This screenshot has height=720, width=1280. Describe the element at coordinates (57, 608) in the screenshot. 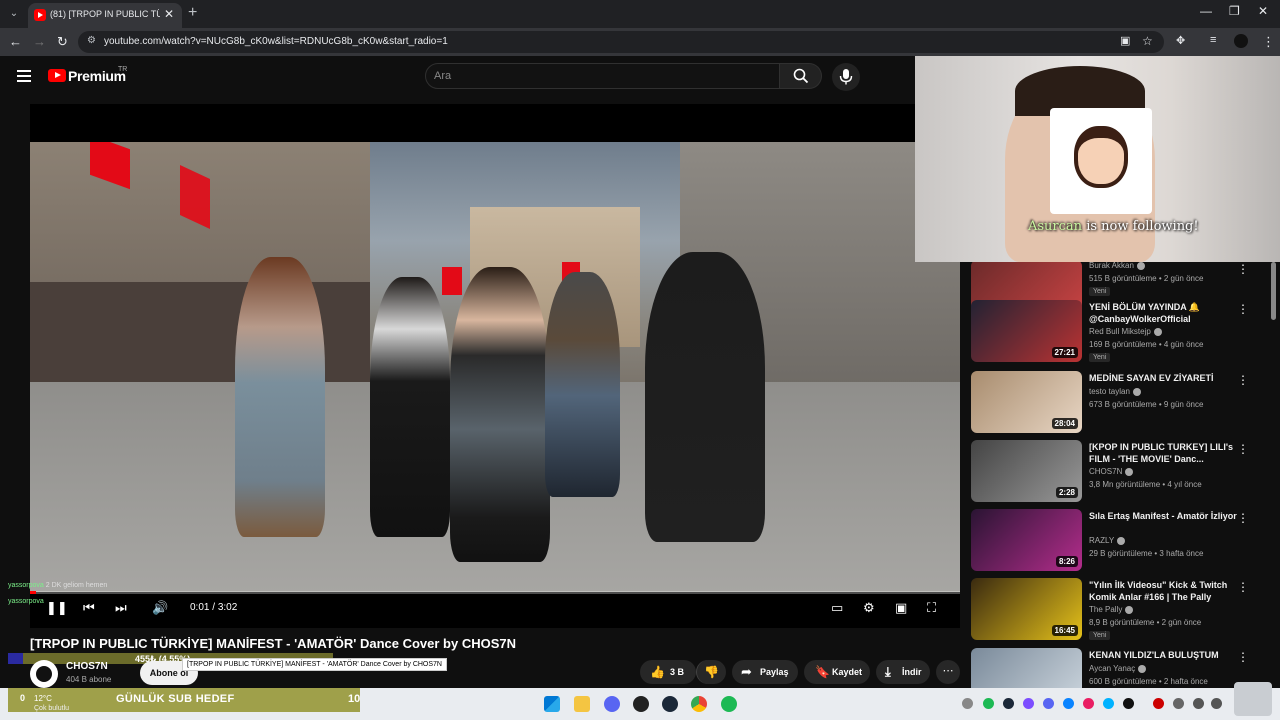

I see `pause-icon: ❚❚` at that location.